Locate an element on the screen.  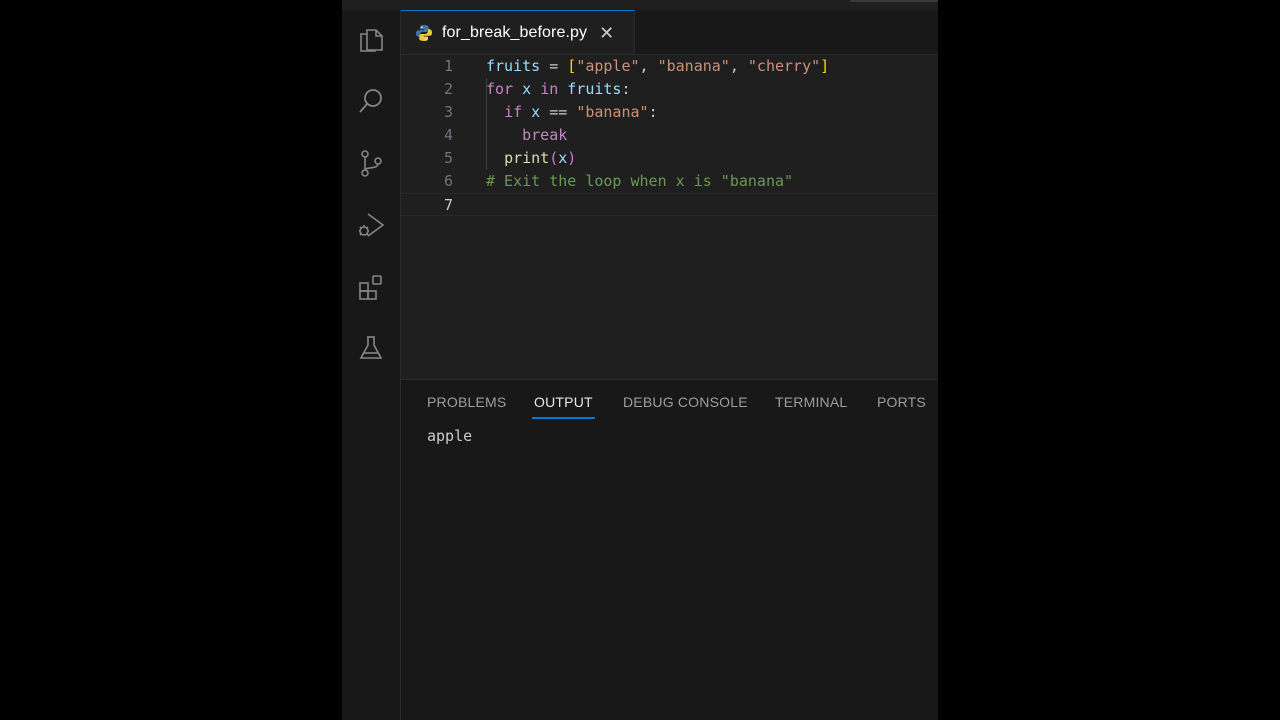
indent-guide is located at coordinates (486, 124).